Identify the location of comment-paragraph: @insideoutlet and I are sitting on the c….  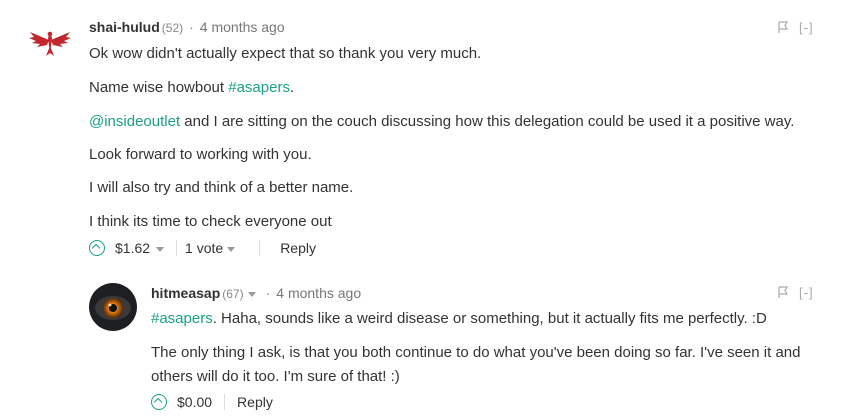
(441, 122).